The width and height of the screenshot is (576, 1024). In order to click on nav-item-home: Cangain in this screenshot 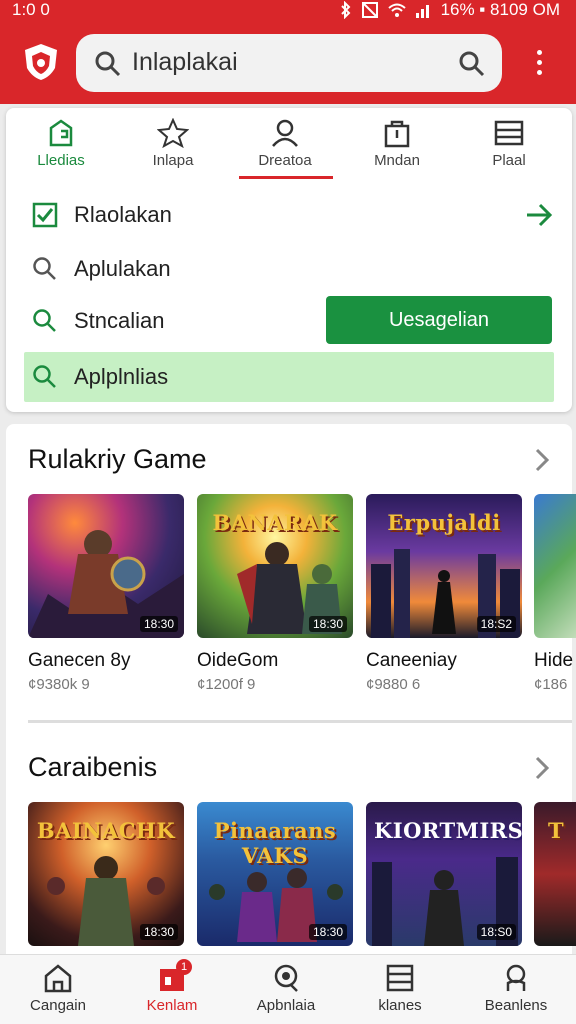, I will do `click(58, 988)`.